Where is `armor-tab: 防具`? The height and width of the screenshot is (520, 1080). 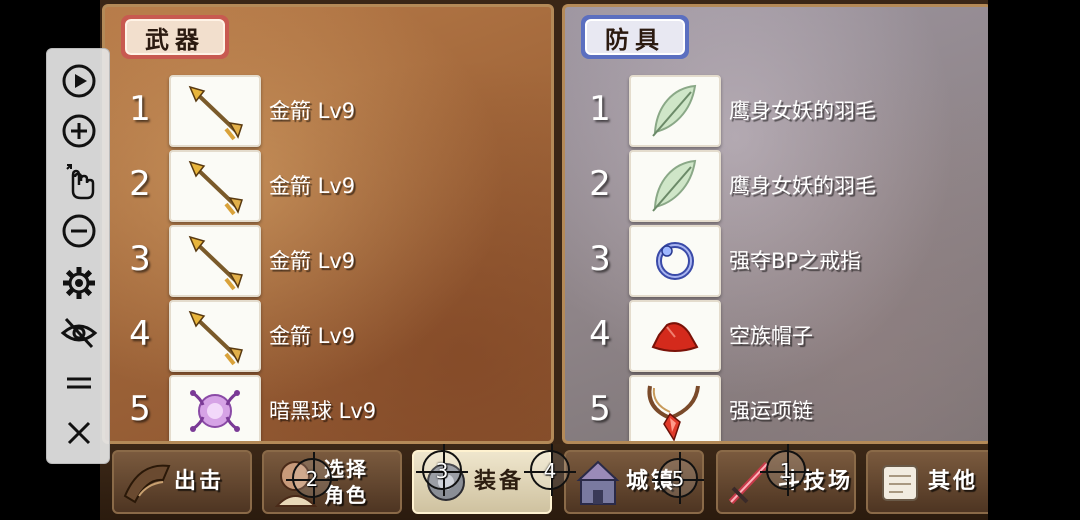 armor-tab: 防具 is located at coordinates (635, 37).